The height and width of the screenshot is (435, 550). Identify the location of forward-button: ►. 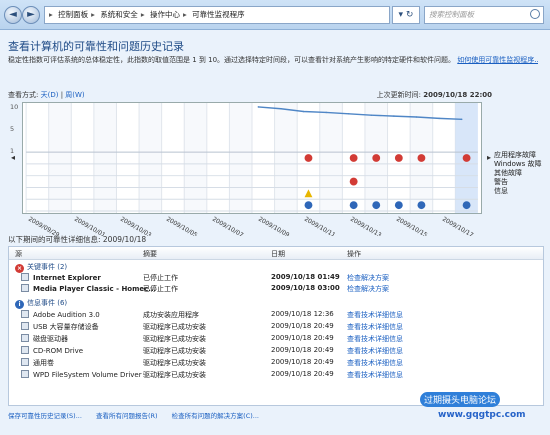
(31, 15).